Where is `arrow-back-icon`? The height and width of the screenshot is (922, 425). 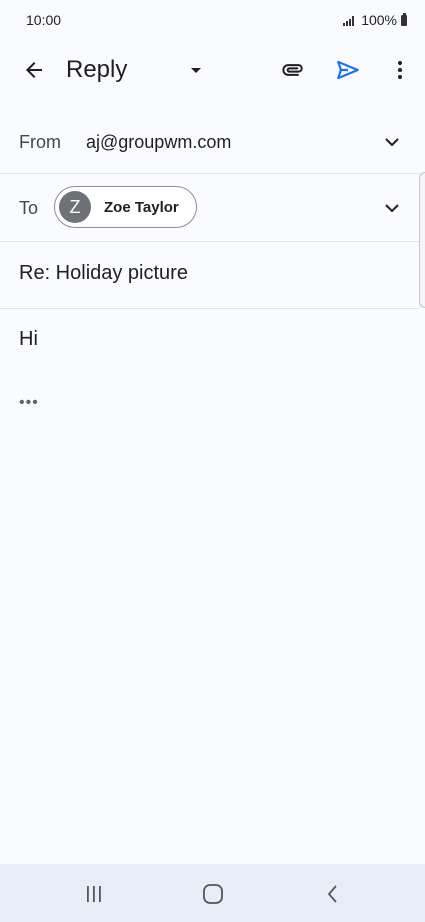
arrow-back-icon is located at coordinates (34, 70).